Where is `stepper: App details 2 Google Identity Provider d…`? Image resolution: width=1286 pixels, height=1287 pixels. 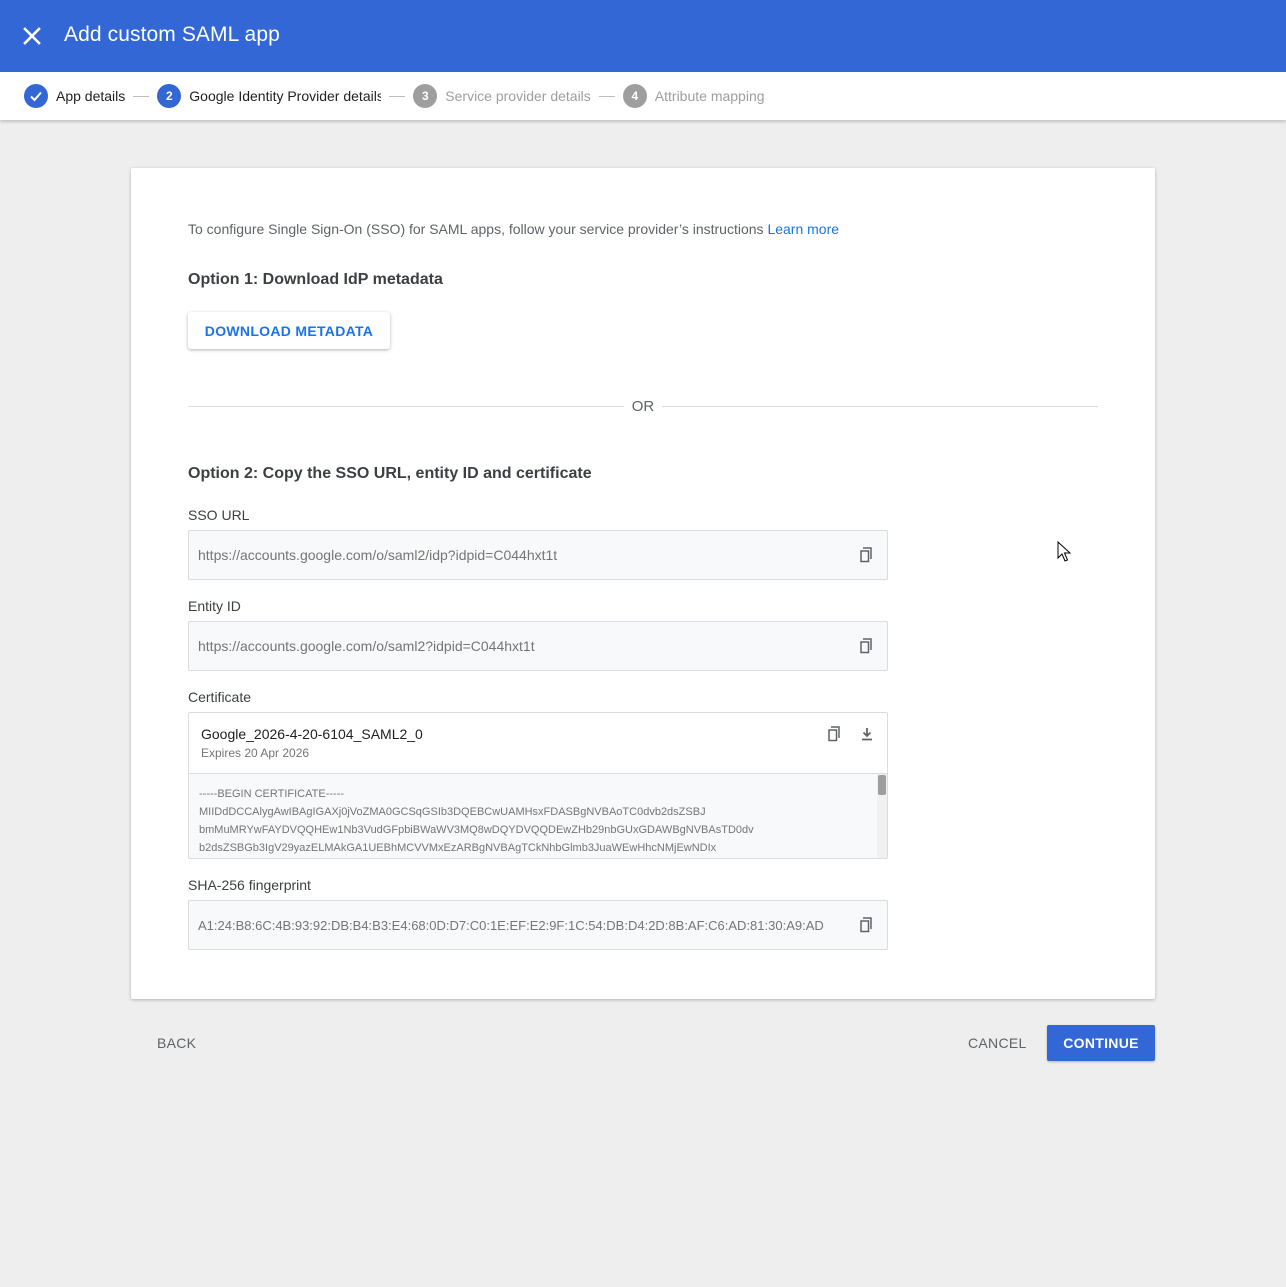
stepper: App details 2 Google Identity Provider d… is located at coordinates (643, 96).